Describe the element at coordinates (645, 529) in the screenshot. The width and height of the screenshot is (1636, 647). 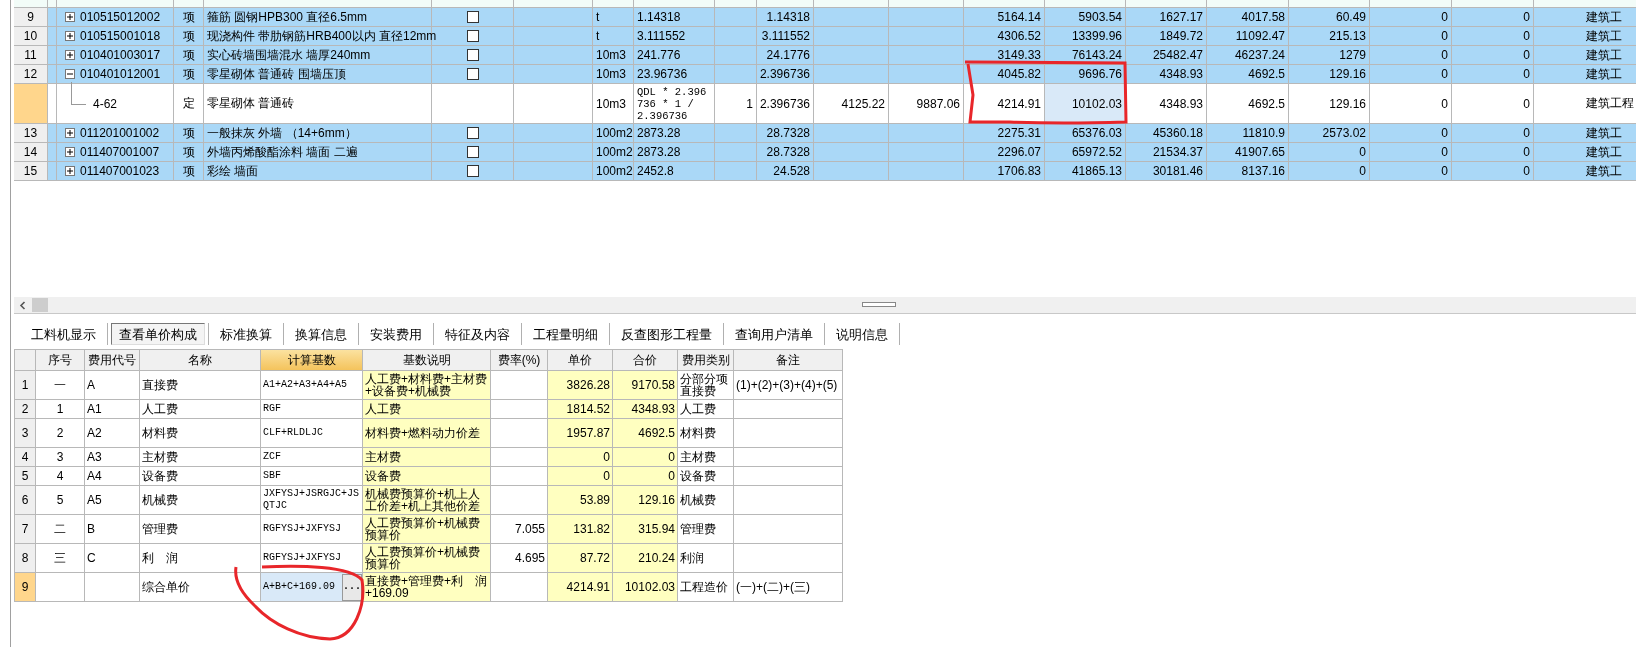
I see `table-cell: 315.94` at that location.